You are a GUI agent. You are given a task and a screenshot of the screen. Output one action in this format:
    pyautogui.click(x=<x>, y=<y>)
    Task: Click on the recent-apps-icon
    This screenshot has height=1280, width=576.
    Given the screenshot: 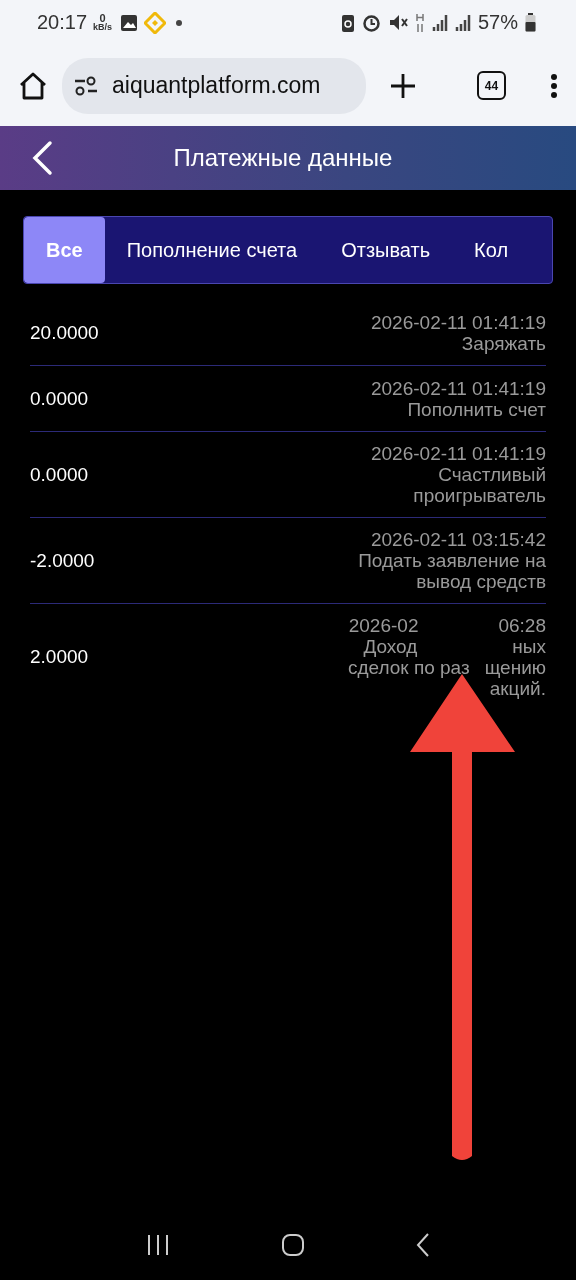 What is the action you would take?
    pyautogui.click(x=157, y=1245)
    